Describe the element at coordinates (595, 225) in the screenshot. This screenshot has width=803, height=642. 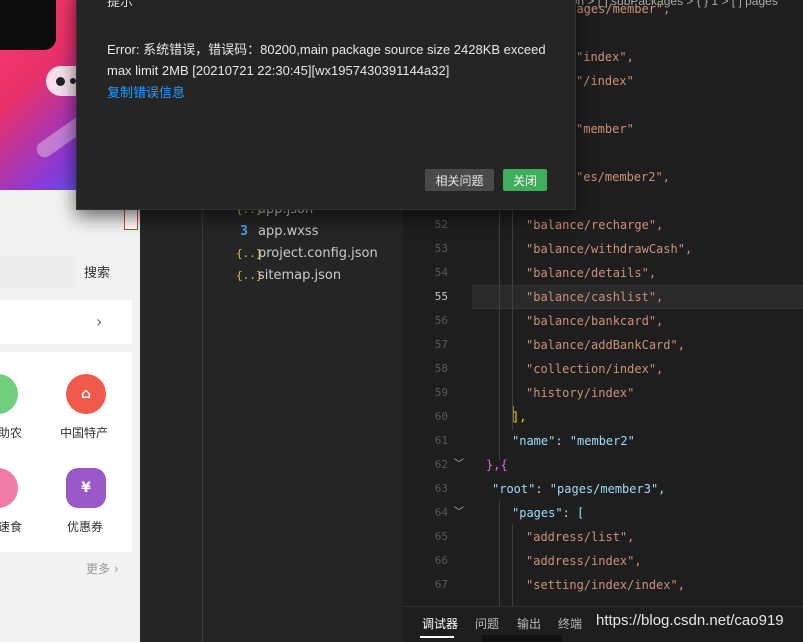
I see `code-line: "balance/recharge",` at that location.